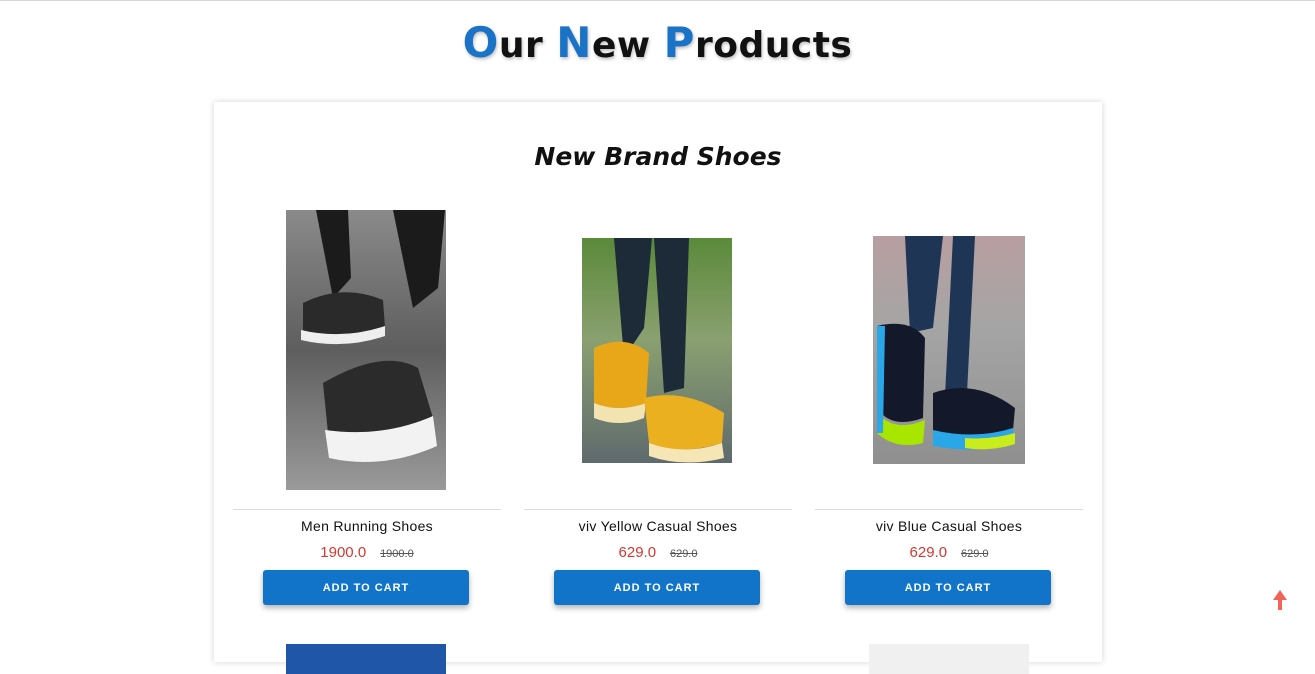 This screenshot has height=674, width=1315. I want to click on title-part: roducts, so click(773, 45).